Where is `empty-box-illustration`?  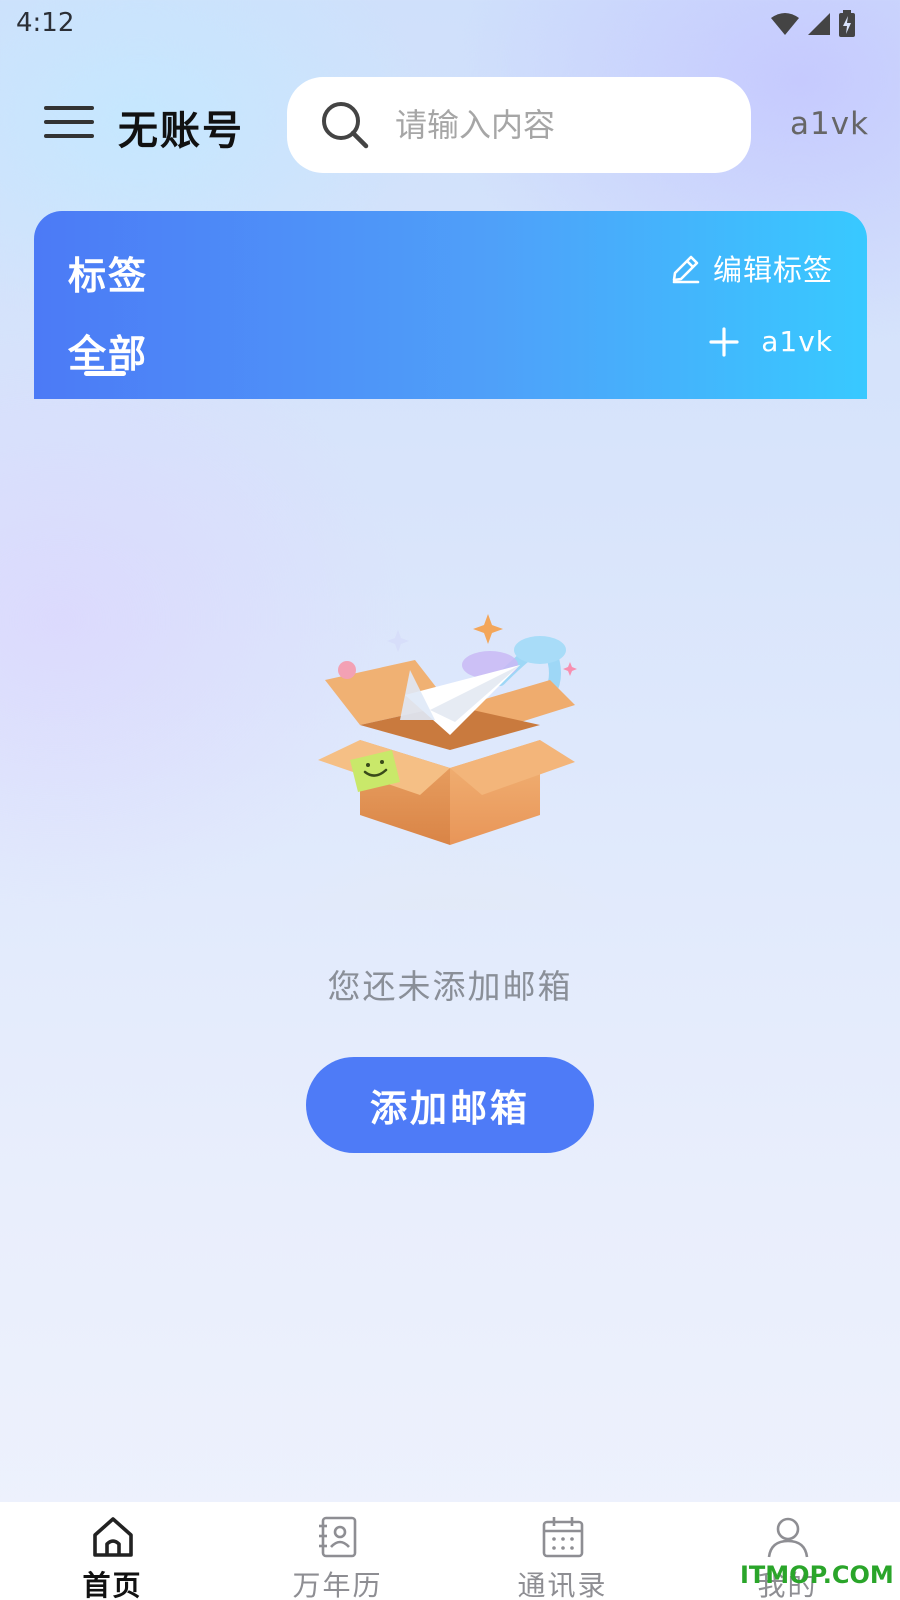
empty-box-illustration is located at coordinates (450, 762).